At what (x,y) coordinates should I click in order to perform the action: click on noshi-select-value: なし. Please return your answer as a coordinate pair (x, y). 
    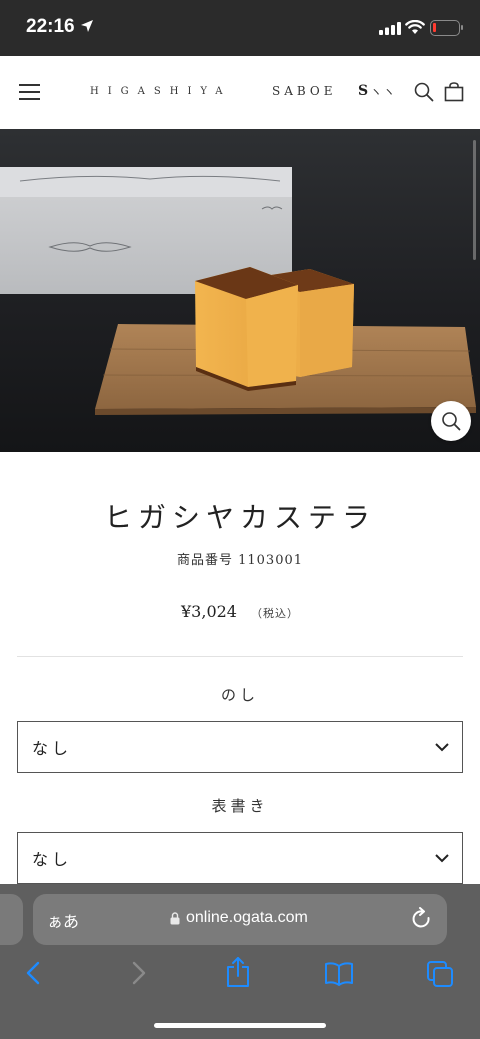
    Looking at the image, I should click on (52, 748).